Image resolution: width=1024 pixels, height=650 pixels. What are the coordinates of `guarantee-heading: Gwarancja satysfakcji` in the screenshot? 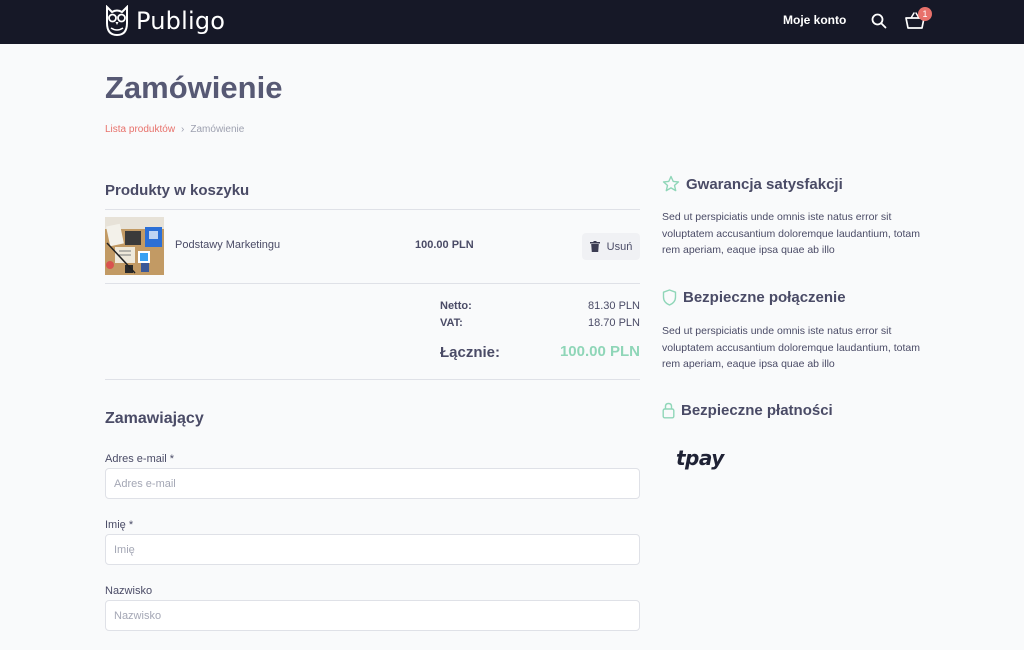 It's located at (752, 184).